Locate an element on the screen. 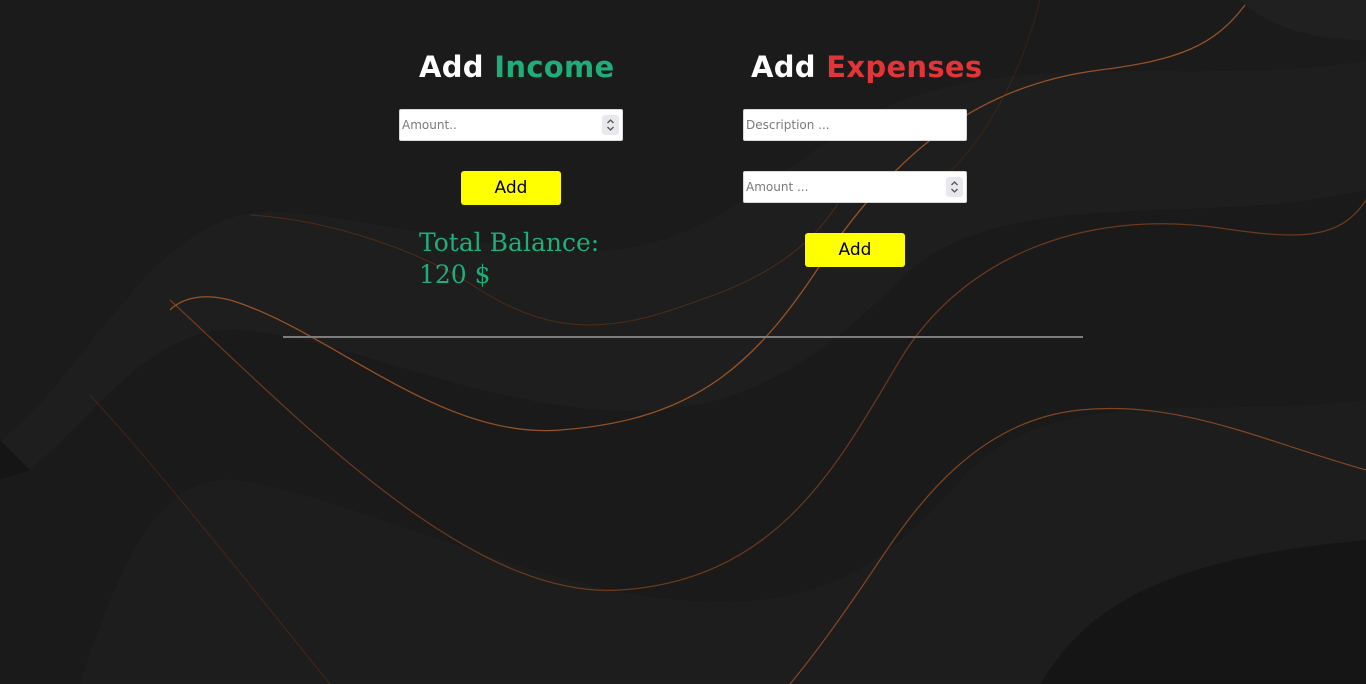 The height and width of the screenshot is (684, 1366). income-amount-stepper is located at coordinates (610, 125).